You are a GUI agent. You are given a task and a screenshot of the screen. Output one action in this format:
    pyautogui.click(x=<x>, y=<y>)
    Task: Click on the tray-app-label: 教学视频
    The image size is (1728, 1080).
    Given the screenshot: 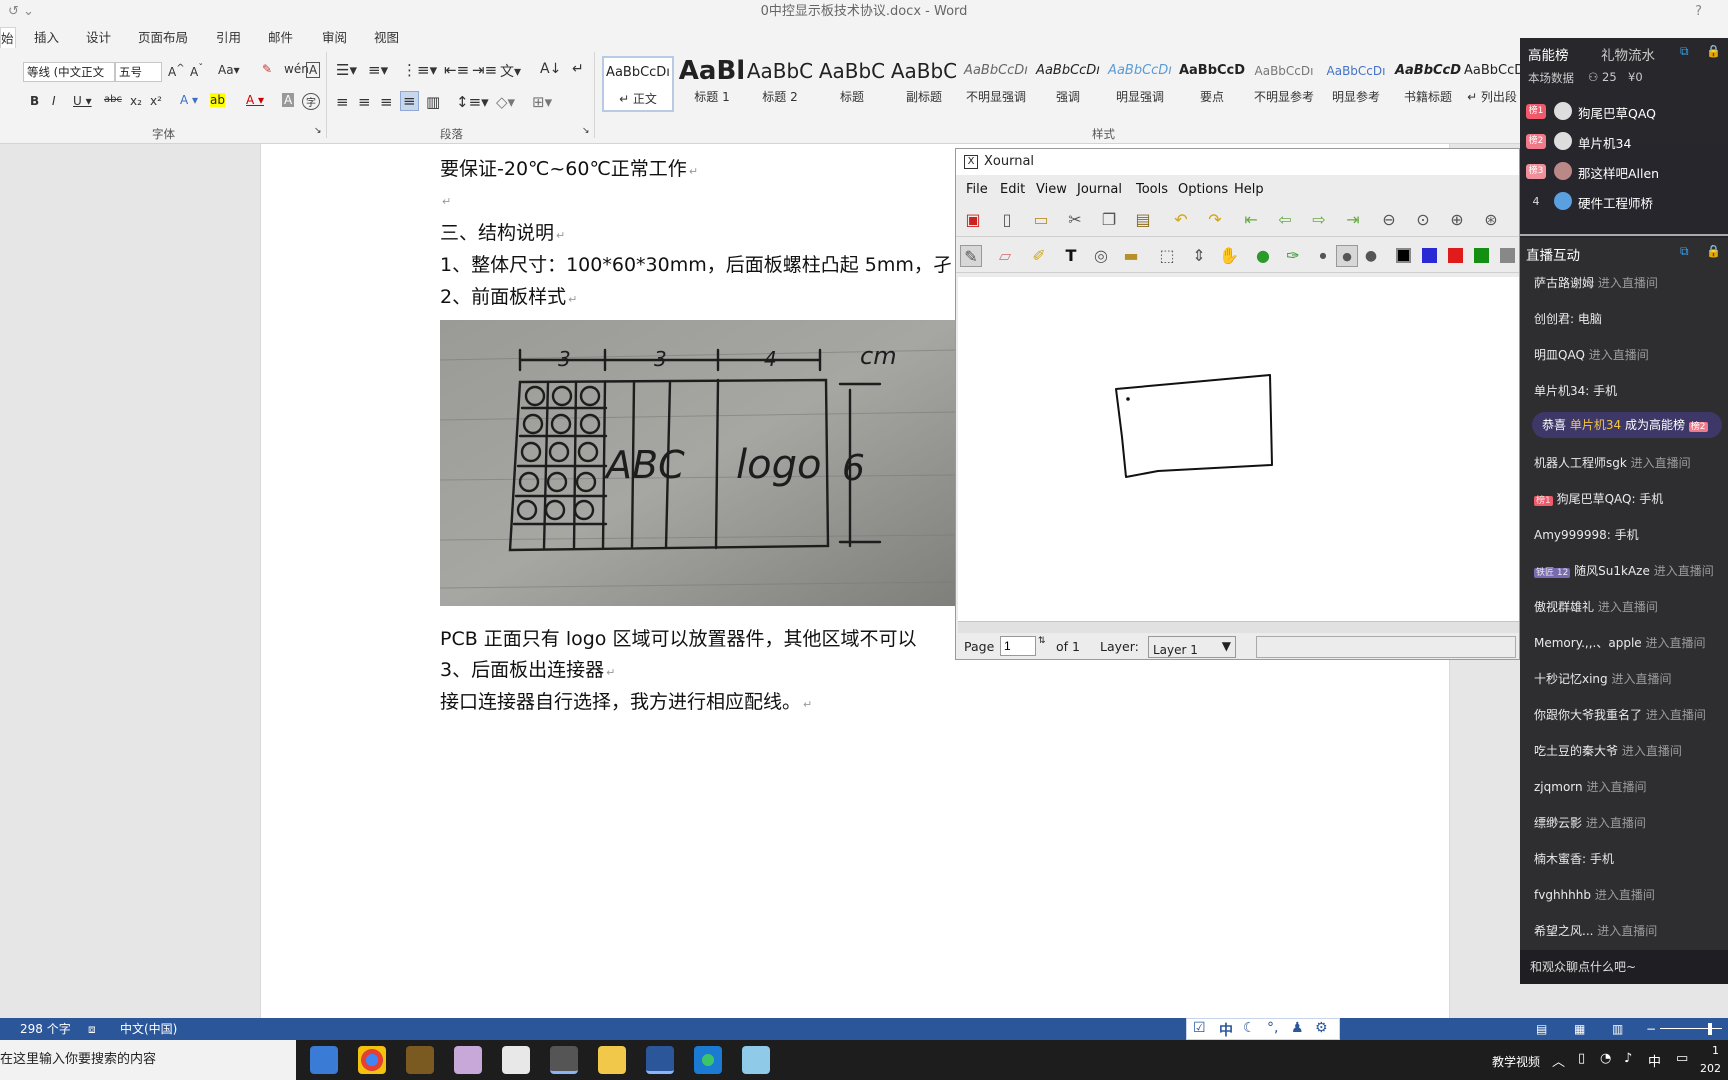 What is the action you would take?
    pyautogui.click(x=1516, y=1061)
    